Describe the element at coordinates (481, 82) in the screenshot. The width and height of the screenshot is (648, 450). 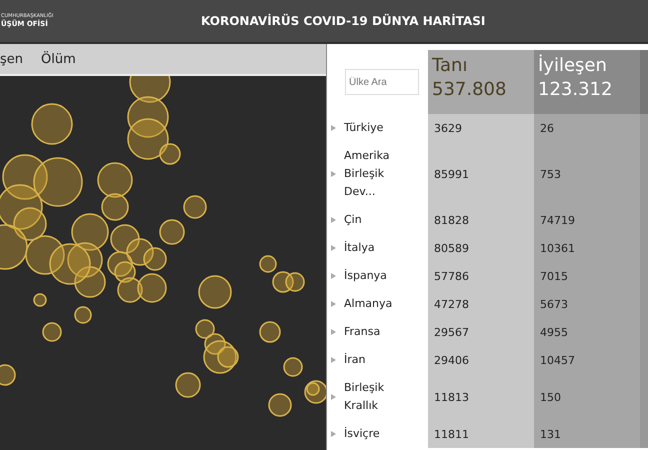
I see `column-header: Tanı 537.808` at that location.